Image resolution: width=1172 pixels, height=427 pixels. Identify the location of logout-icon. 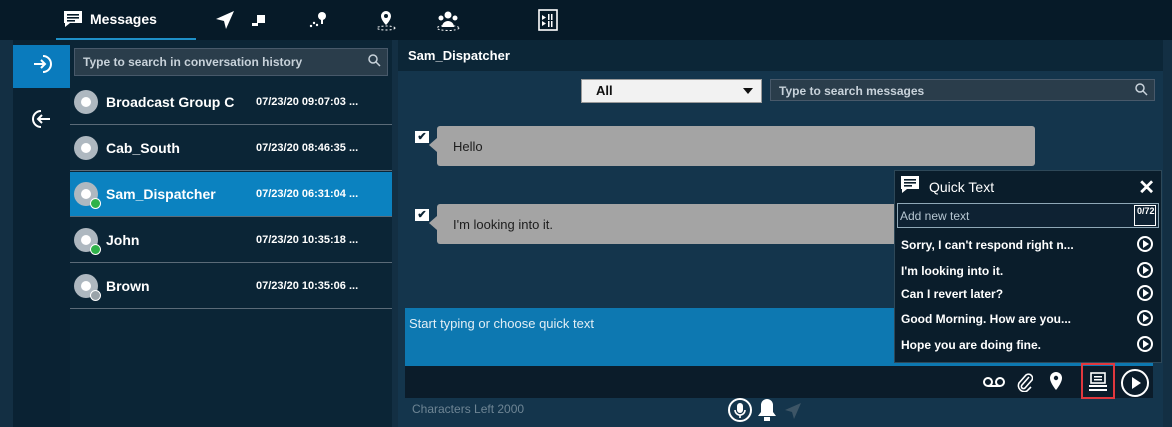
(42, 122).